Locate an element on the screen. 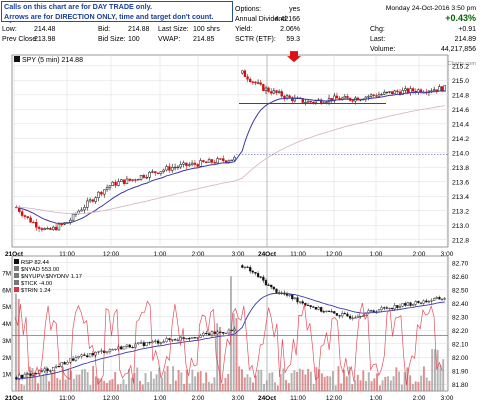 The width and height of the screenshot is (480, 406). price-tick-label: 213.4 is located at coordinates (460, 197).